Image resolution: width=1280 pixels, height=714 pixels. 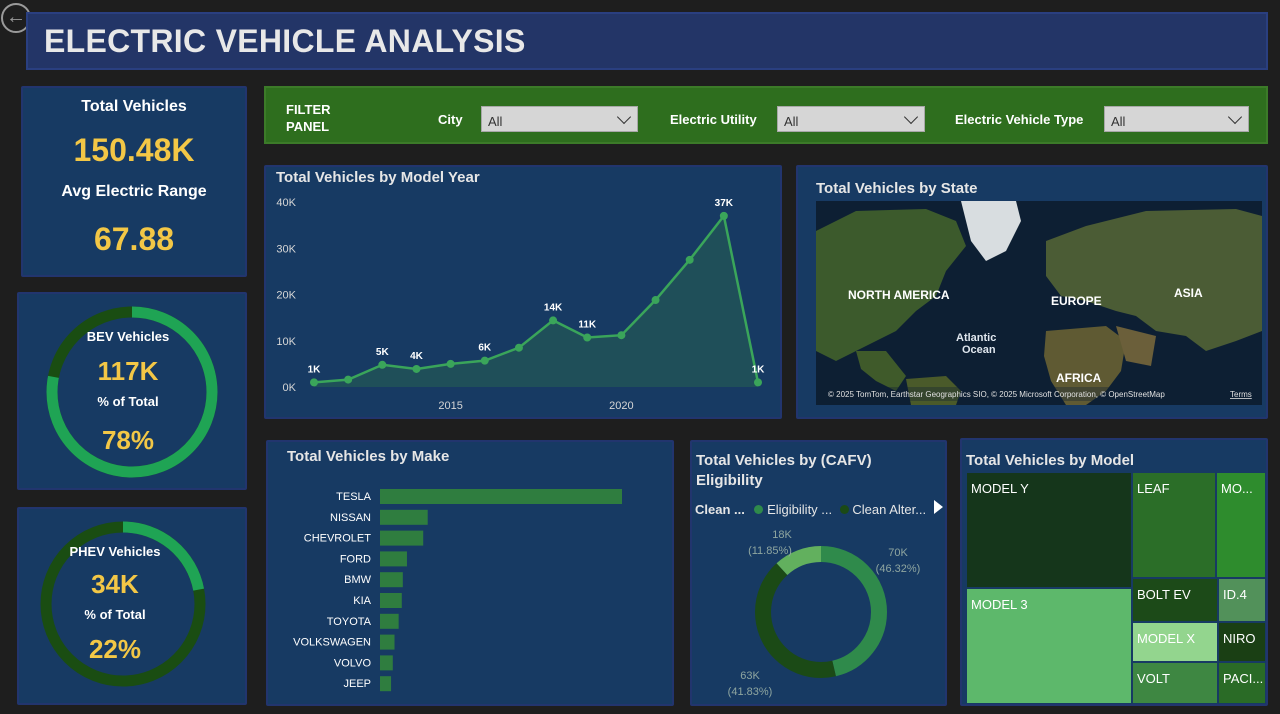 What do you see at coordinates (1049, 646) in the screenshot?
I see `treemap-model-3: MODEL 3` at bounding box center [1049, 646].